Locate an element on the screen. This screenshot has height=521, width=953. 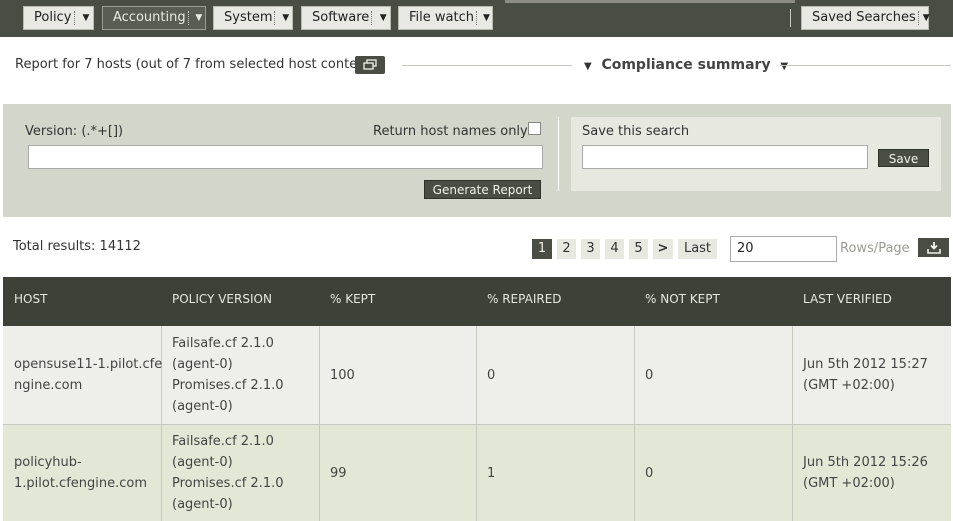
kept-cell: 100 is located at coordinates (342, 375).